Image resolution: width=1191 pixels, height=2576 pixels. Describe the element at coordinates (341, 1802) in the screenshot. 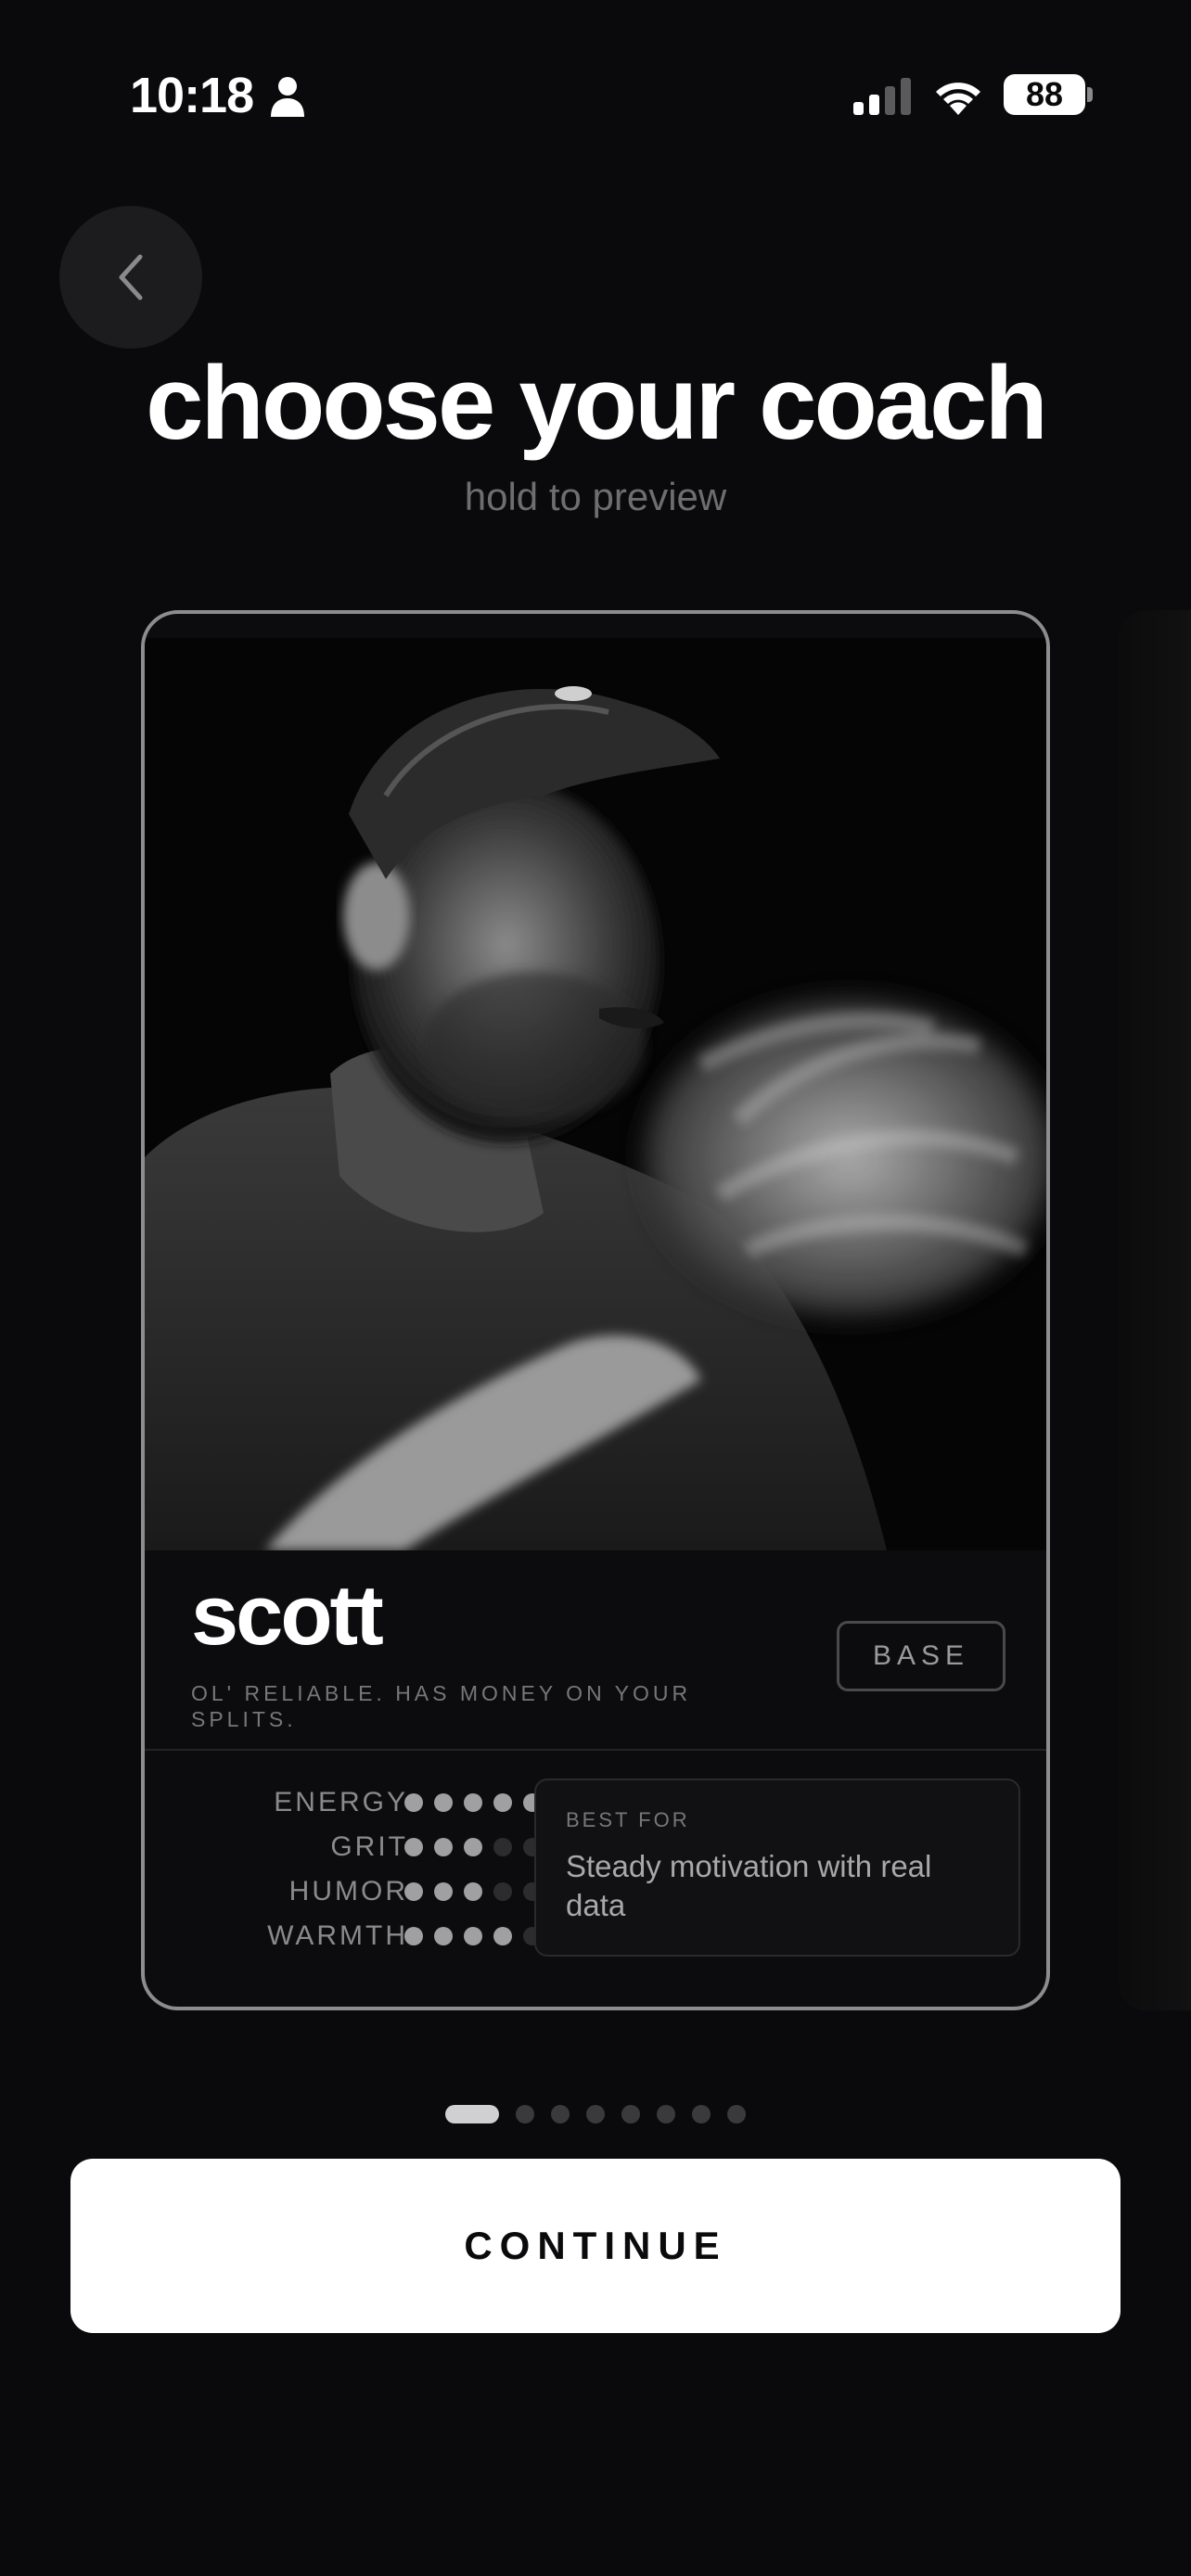

I see `stat-label: ENERGY` at that location.